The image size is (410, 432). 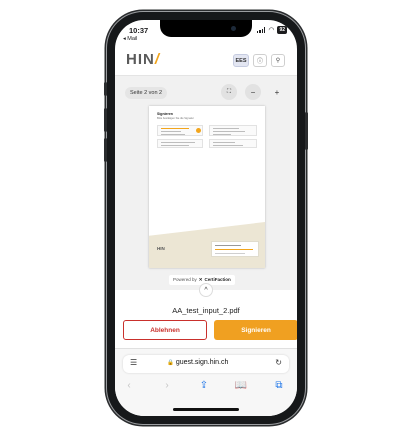 I want to click on phone-volume-down-button, so click(x=105, y=150).